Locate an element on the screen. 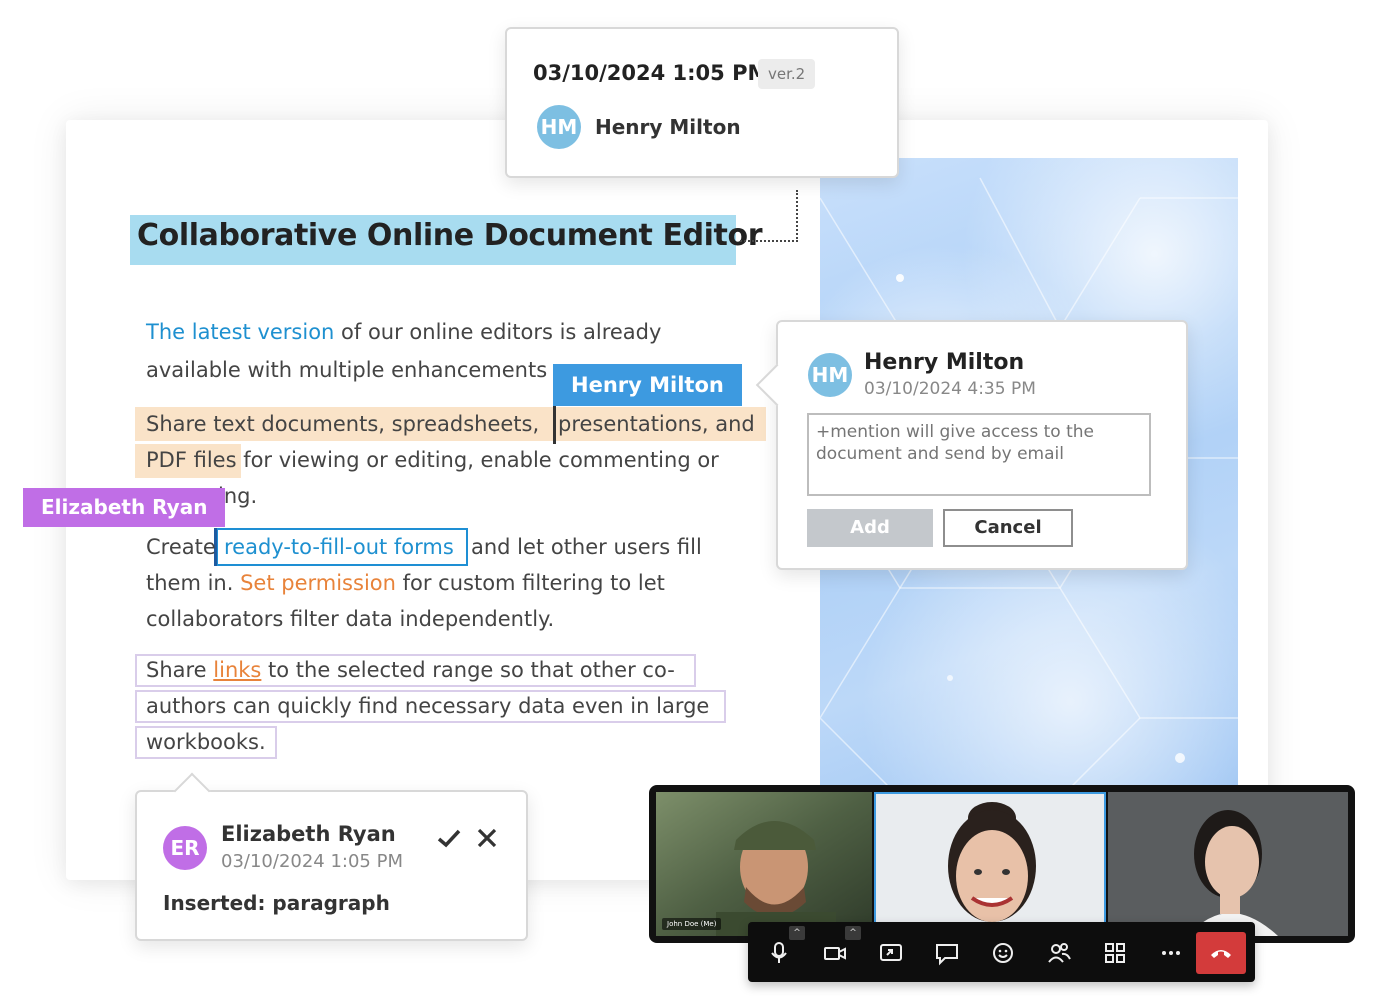 This screenshot has width=1400, height=996. paragraph-text: to the selected range so that other co- is located at coordinates (468, 670).